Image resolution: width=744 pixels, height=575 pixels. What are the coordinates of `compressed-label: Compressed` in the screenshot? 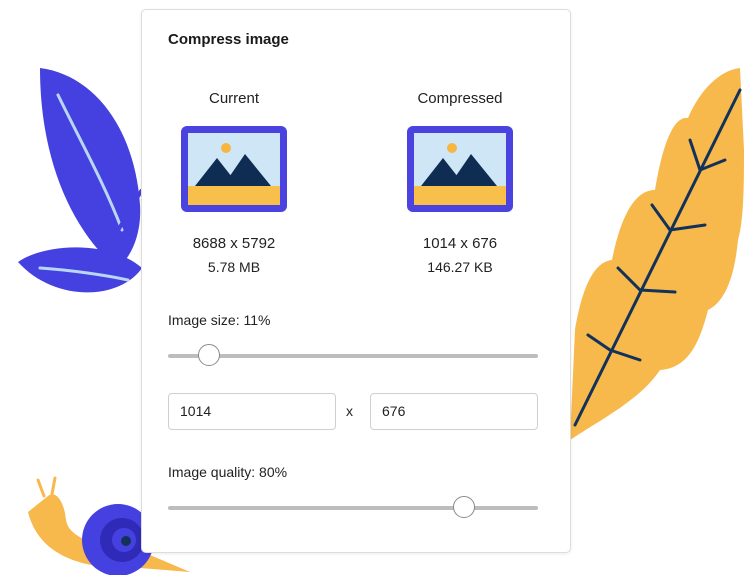 It's located at (460, 98).